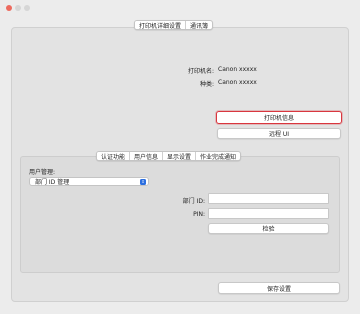 The height and width of the screenshot is (314, 360). Describe the element at coordinates (160, 25) in the screenshot. I see `tab-printer-detail-settings: 打印机详细设置` at that location.